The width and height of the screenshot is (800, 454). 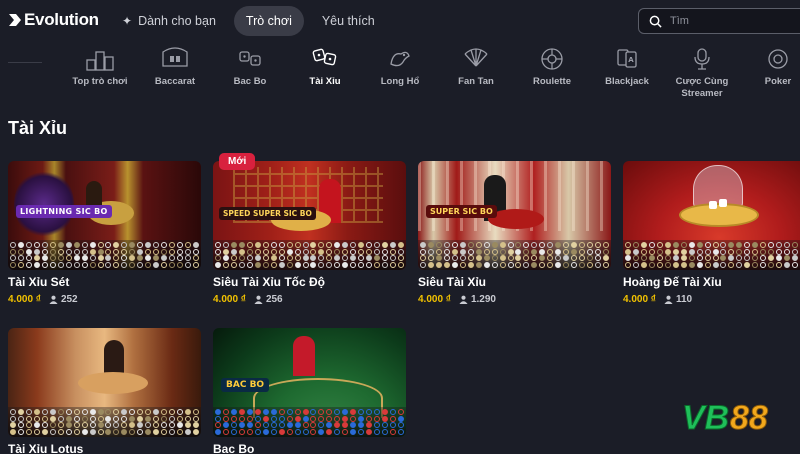 What do you see at coordinates (100, 65) in the screenshot?
I see `category-top-games: Top trò chơi` at bounding box center [100, 65].